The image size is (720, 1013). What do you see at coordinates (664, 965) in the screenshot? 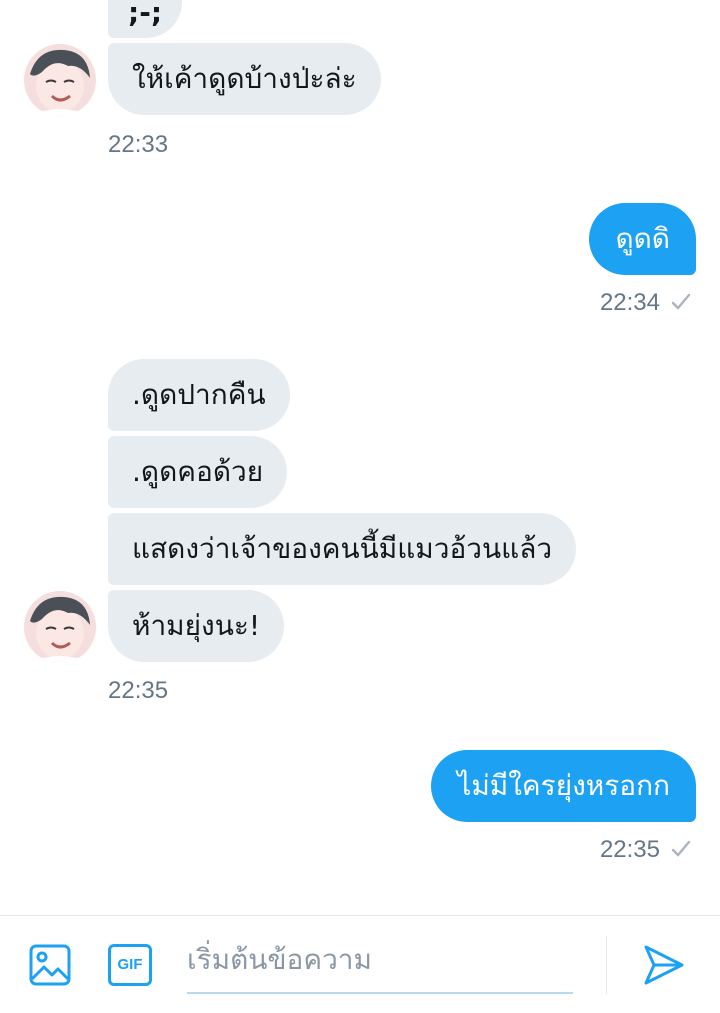
I see `send-icon` at bounding box center [664, 965].